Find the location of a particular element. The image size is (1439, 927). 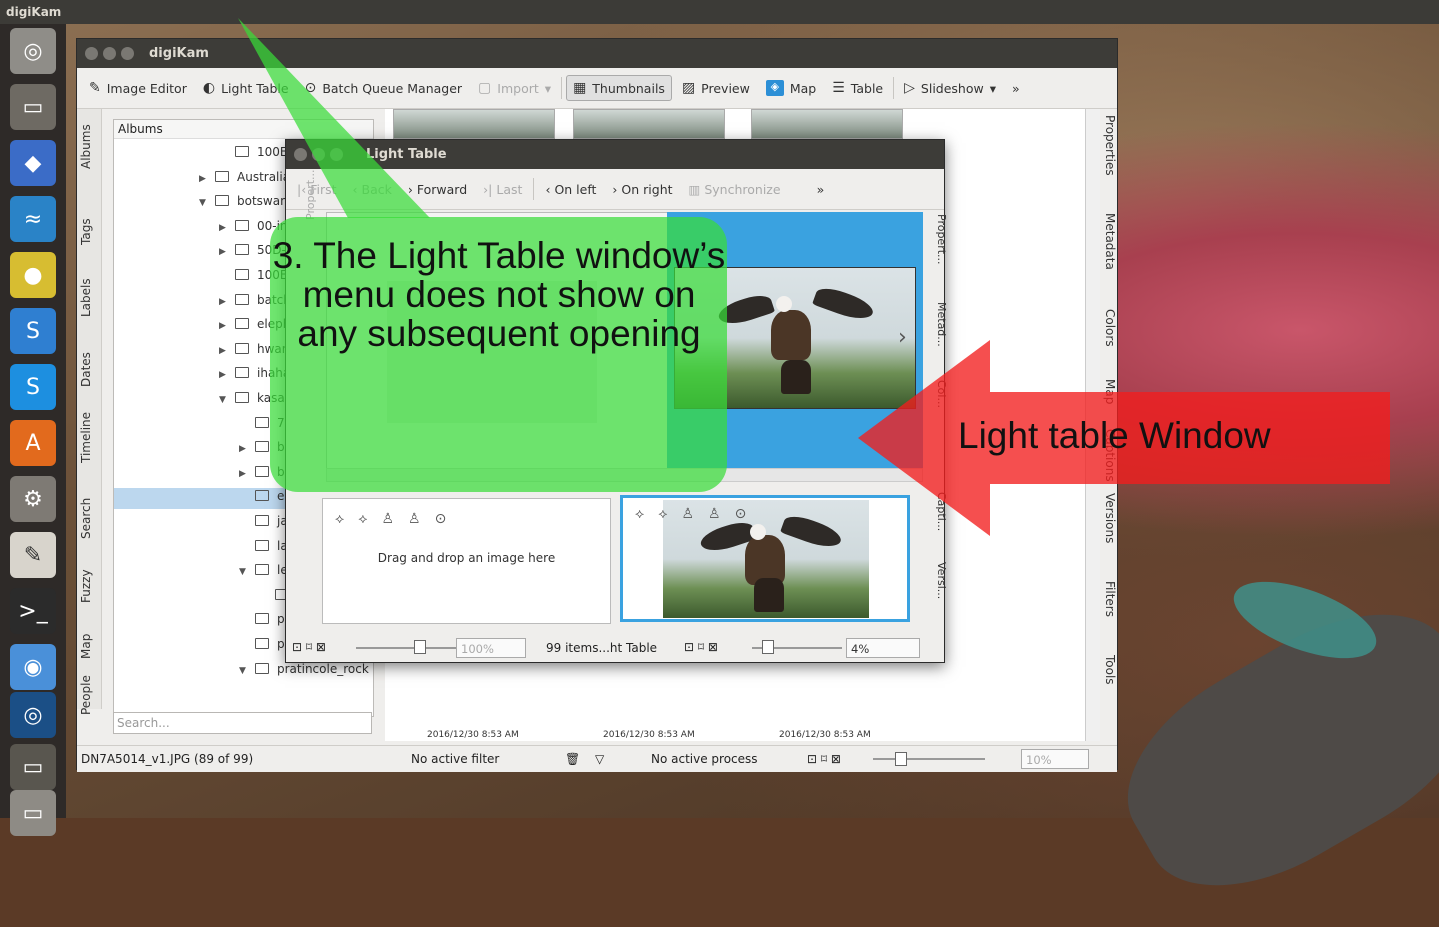

tab-map: Map is located at coordinates (86, 646).